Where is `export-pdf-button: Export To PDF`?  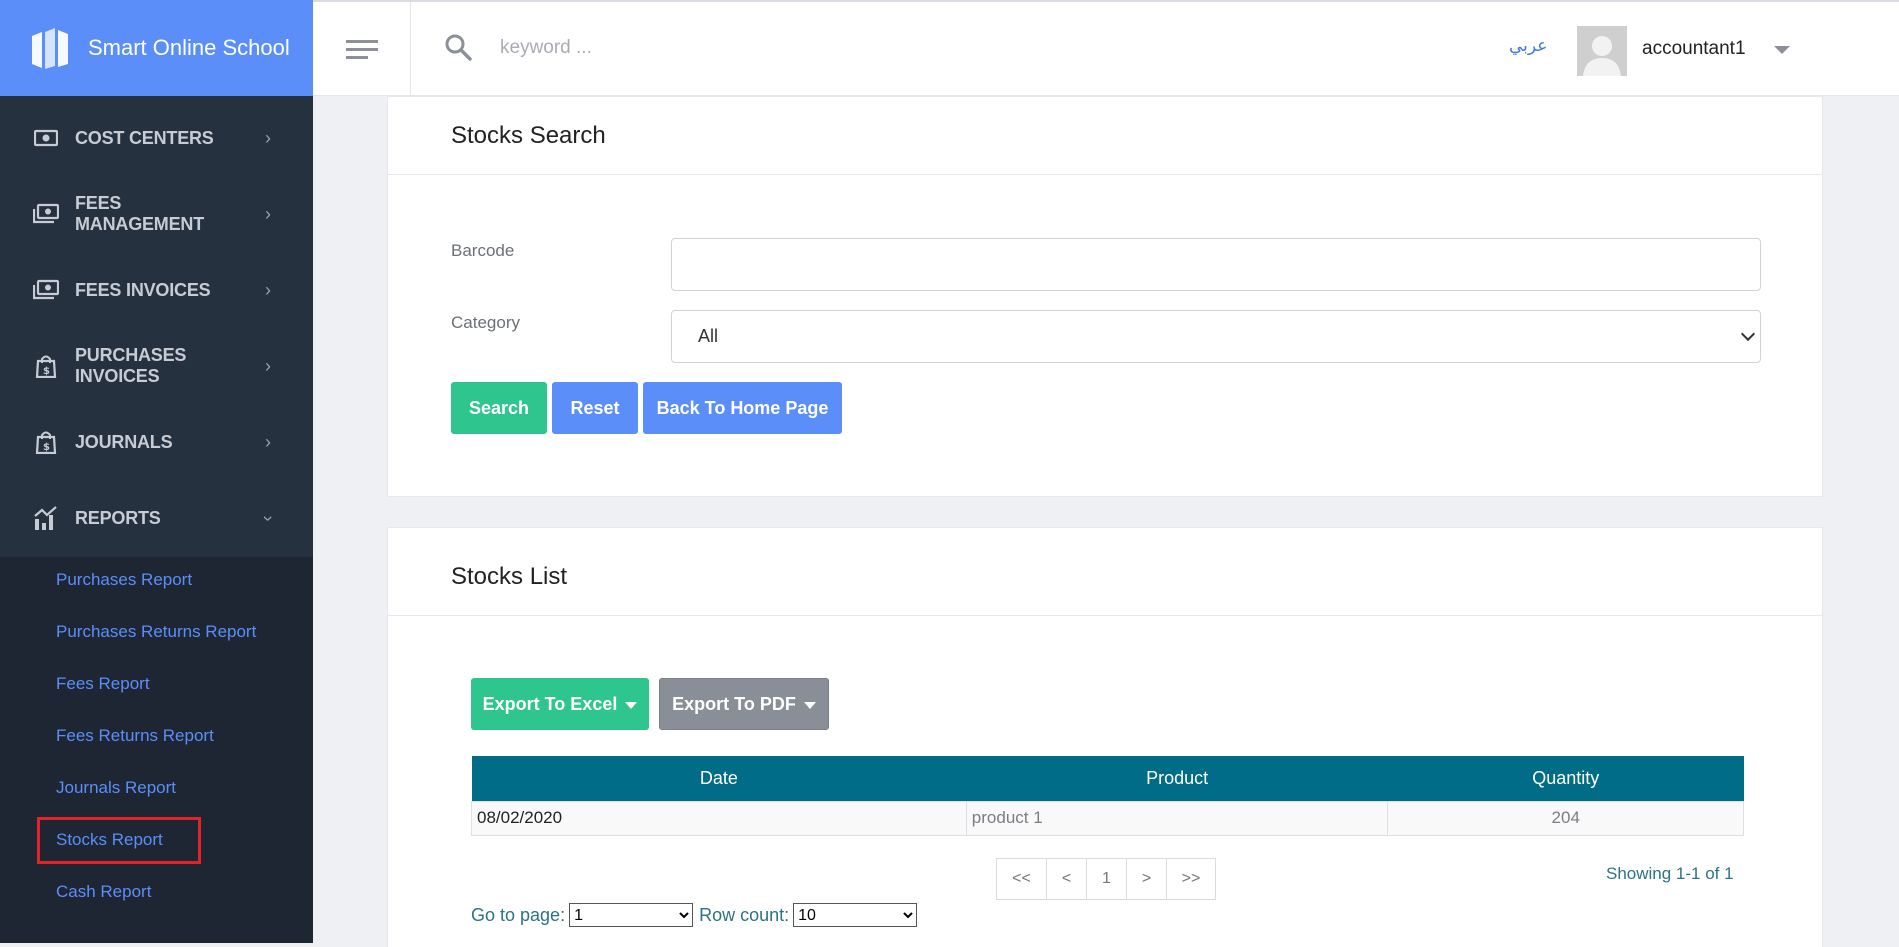 export-pdf-button: Export To PDF is located at coordinates (744, 704).